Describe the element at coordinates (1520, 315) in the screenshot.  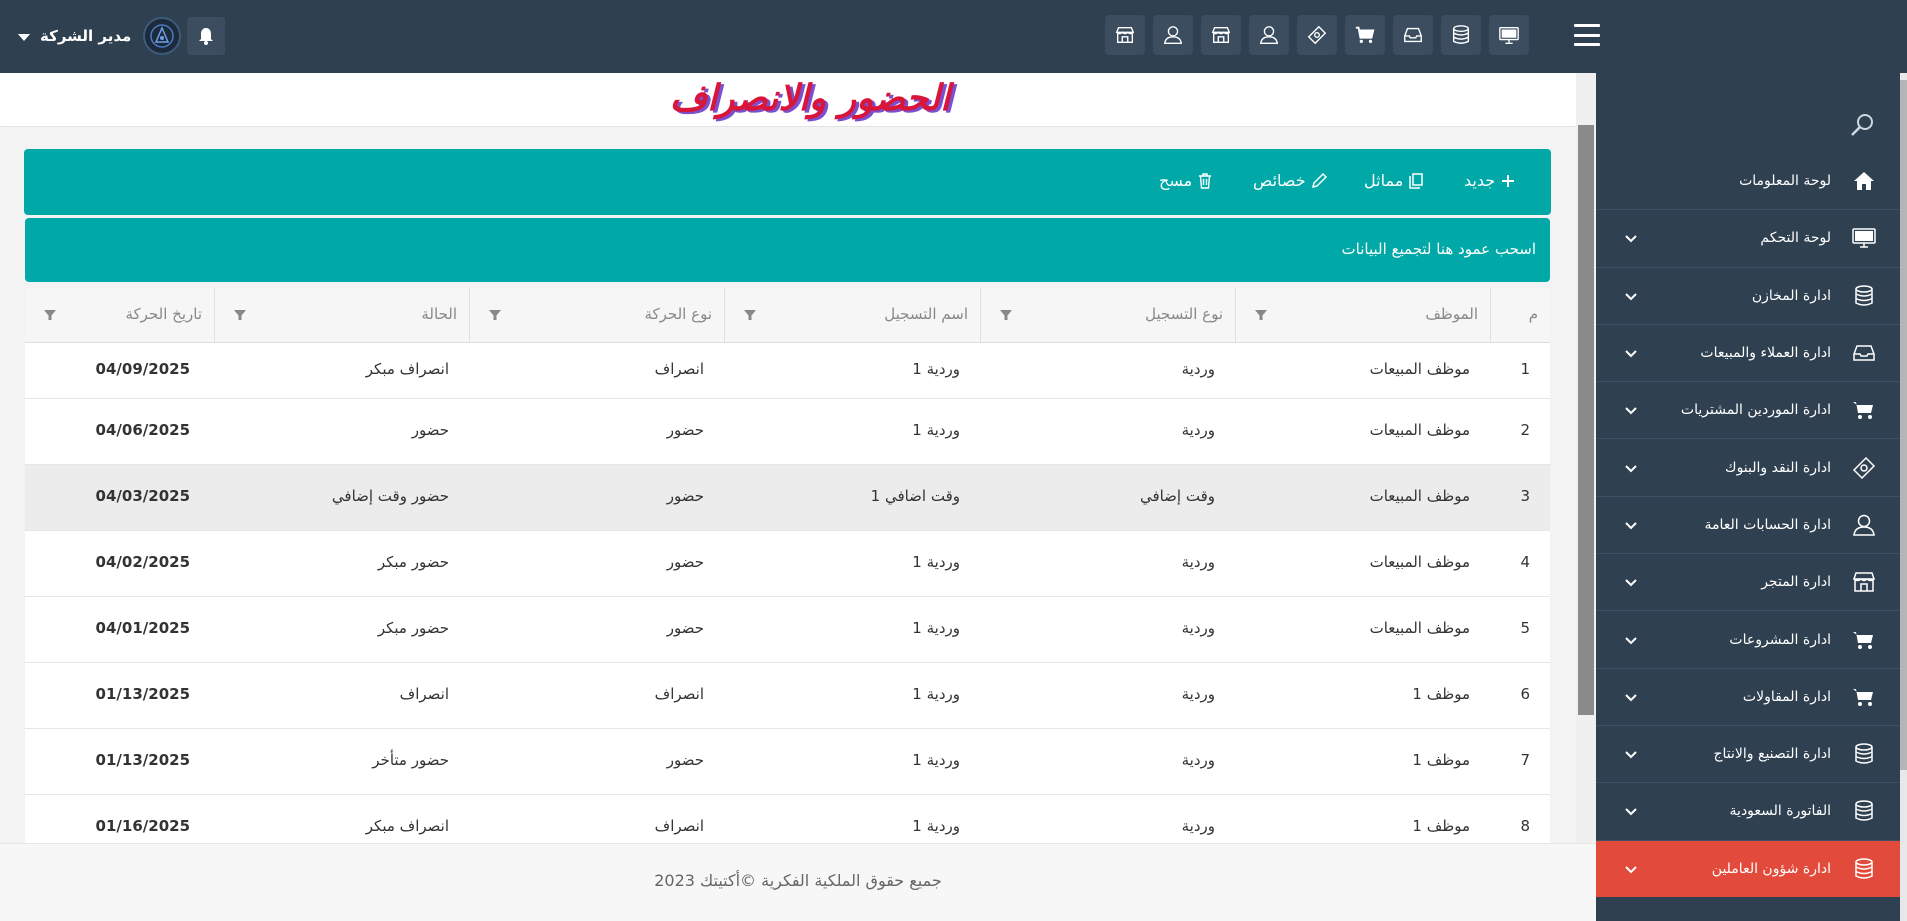
I see `column-header-number: م` at that location.